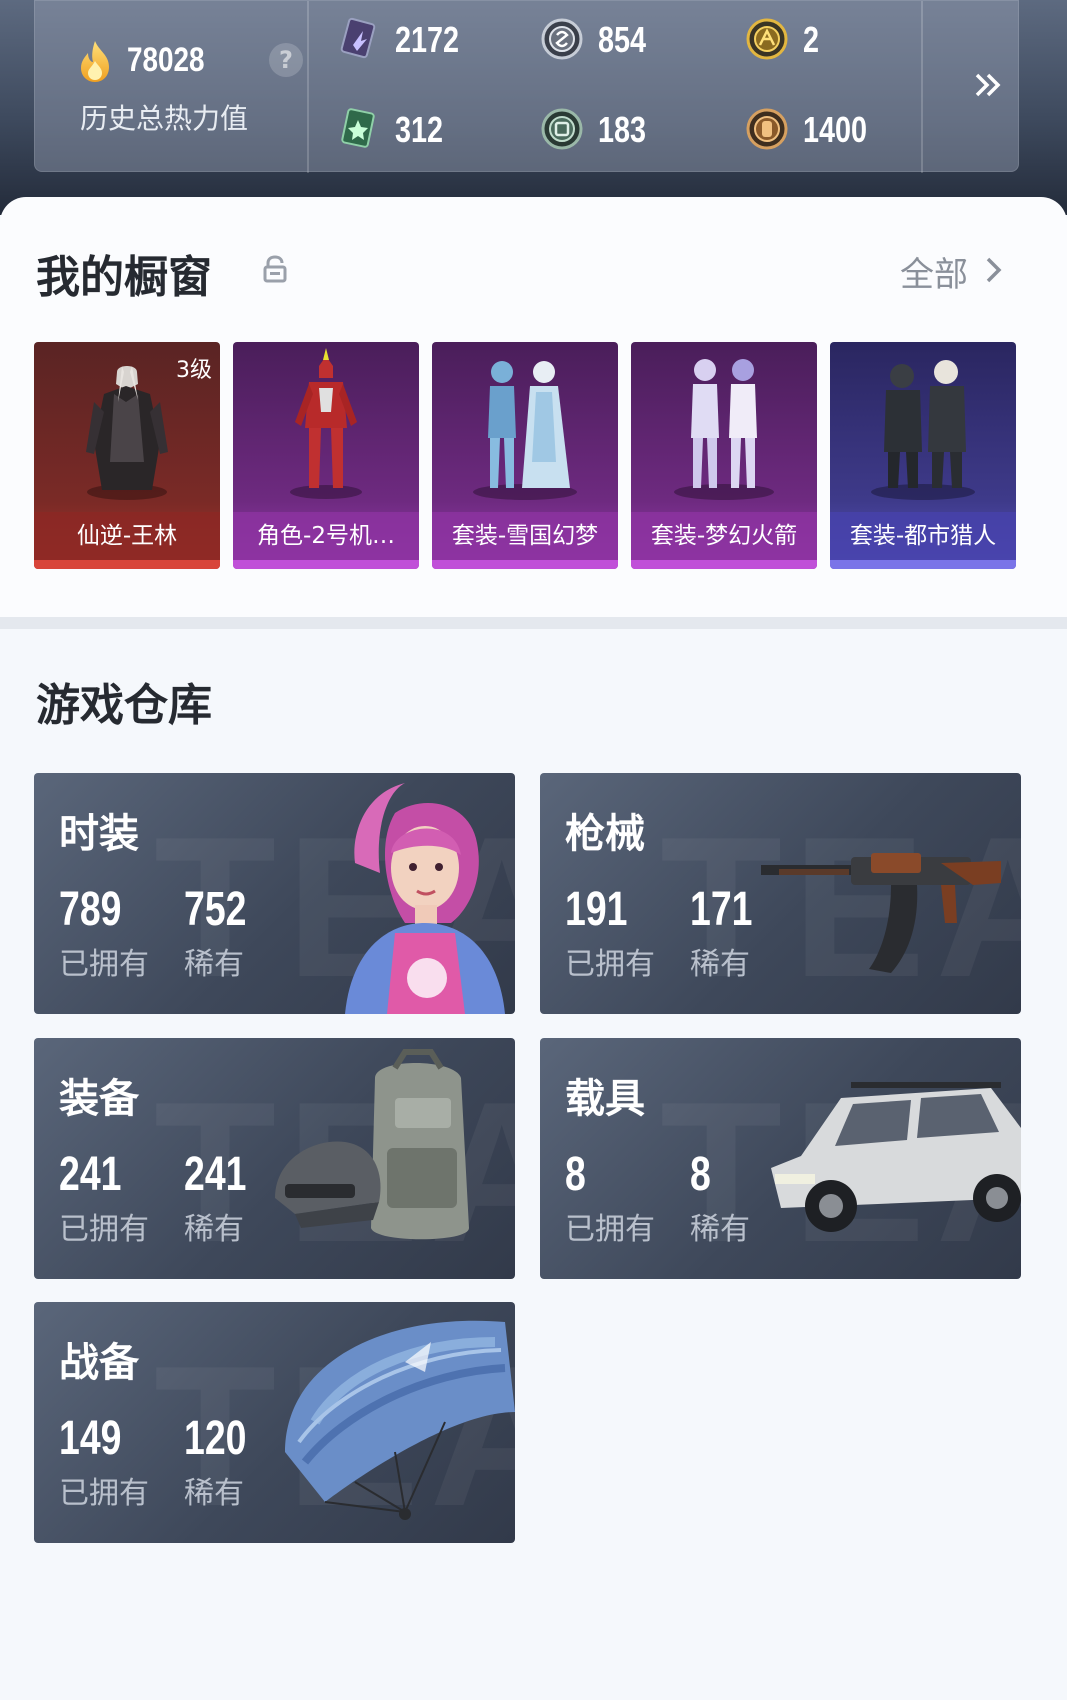 The image size is (1067, 1700). What do you see at coordinates (575, 1174) in the screenshot?
I see `owned-count: 8` at bounding box center [575, 1174].